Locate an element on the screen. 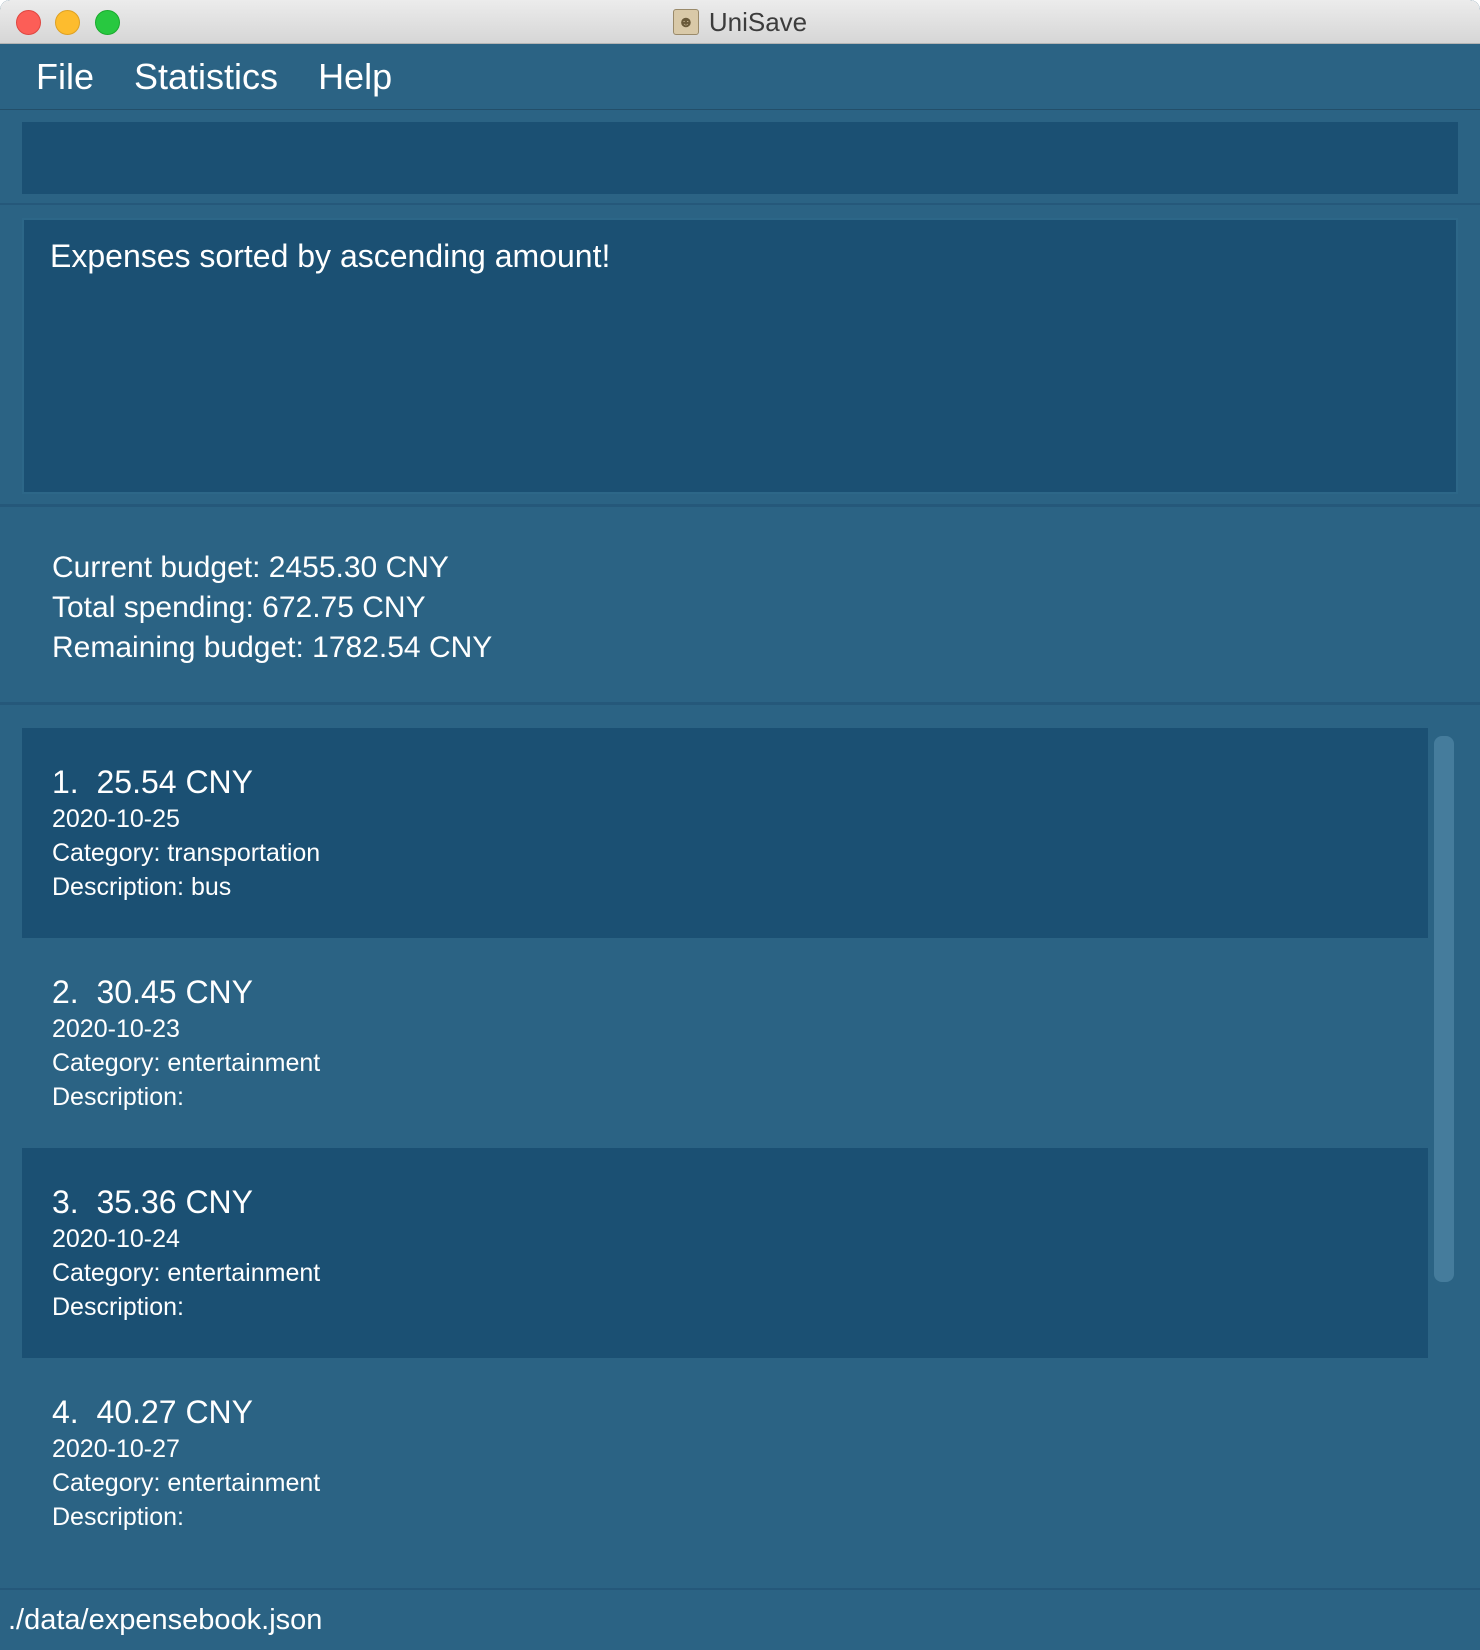 This screenshot has height=1650, width=1480. menu-bar: File Statistics Help is located at coordinates (740, 77).